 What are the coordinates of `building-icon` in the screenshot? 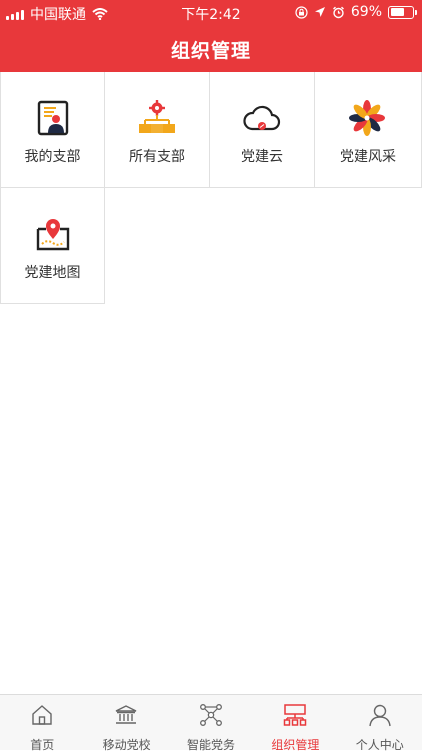 It's located at (126, 714).